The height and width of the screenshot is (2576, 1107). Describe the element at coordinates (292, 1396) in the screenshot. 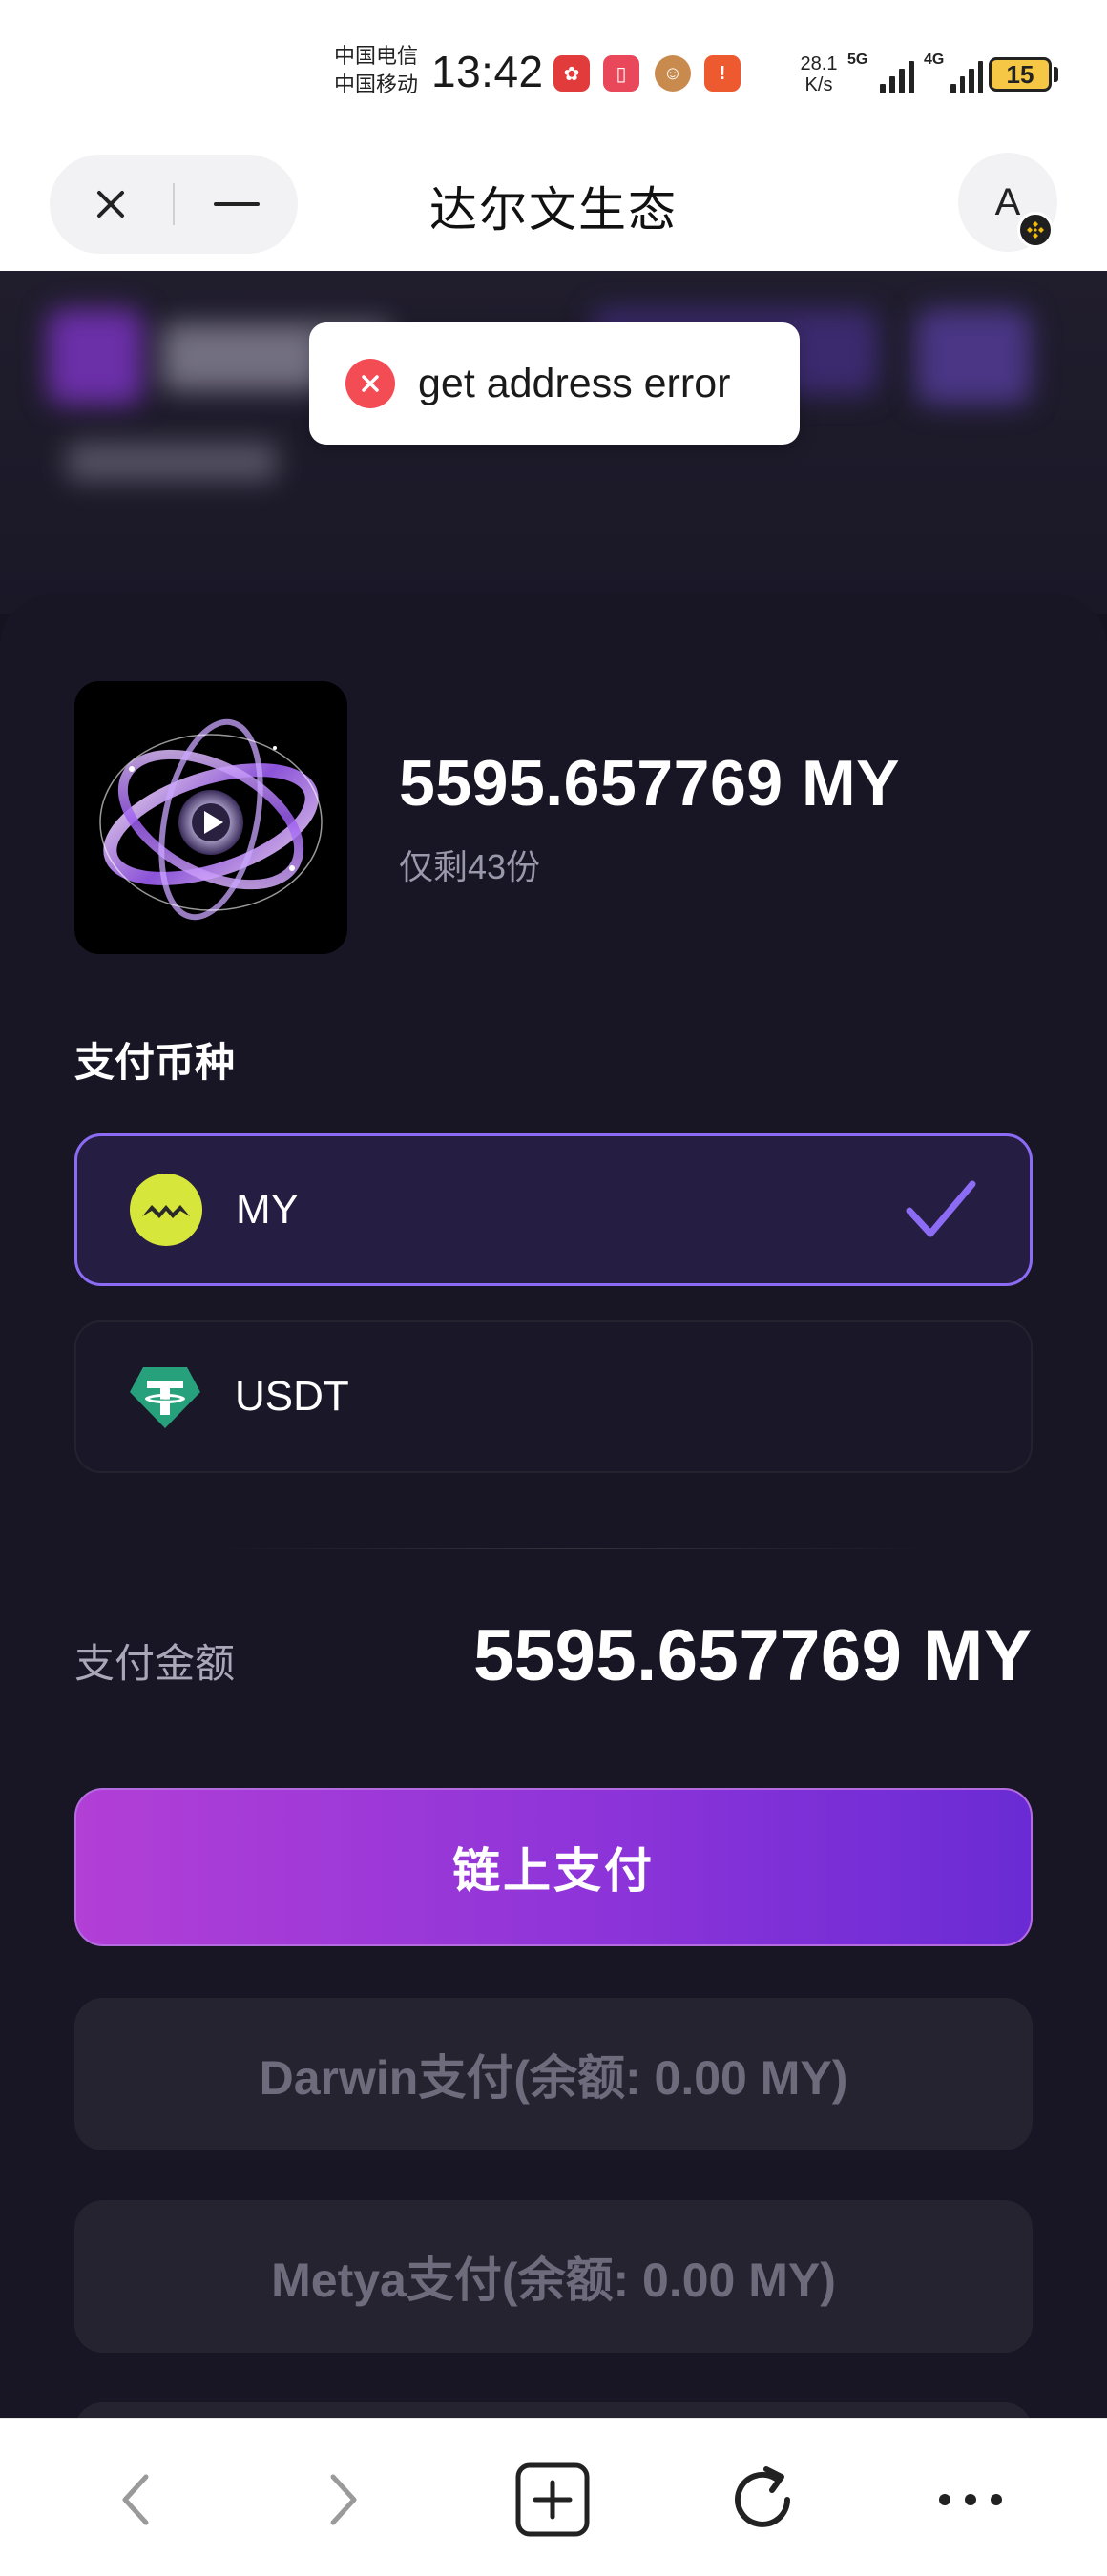

I see `currency-label-usdt: USDT` at that location.